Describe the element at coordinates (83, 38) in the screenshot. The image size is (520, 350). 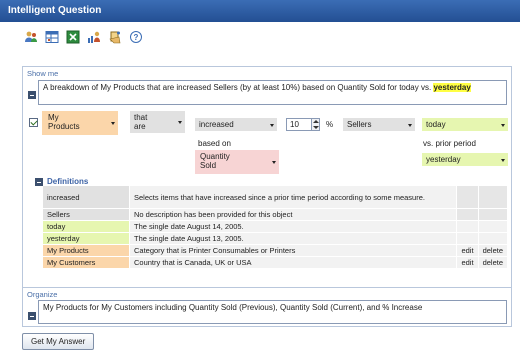
I see `toolbar: ?` at that location.